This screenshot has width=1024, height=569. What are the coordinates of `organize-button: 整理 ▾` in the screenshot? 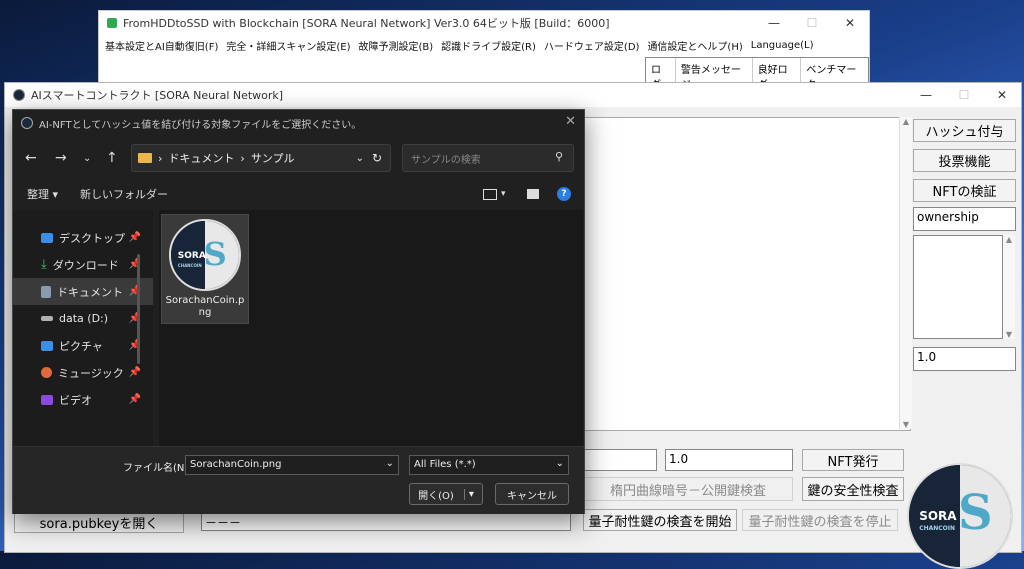 It's located at (42, 194).